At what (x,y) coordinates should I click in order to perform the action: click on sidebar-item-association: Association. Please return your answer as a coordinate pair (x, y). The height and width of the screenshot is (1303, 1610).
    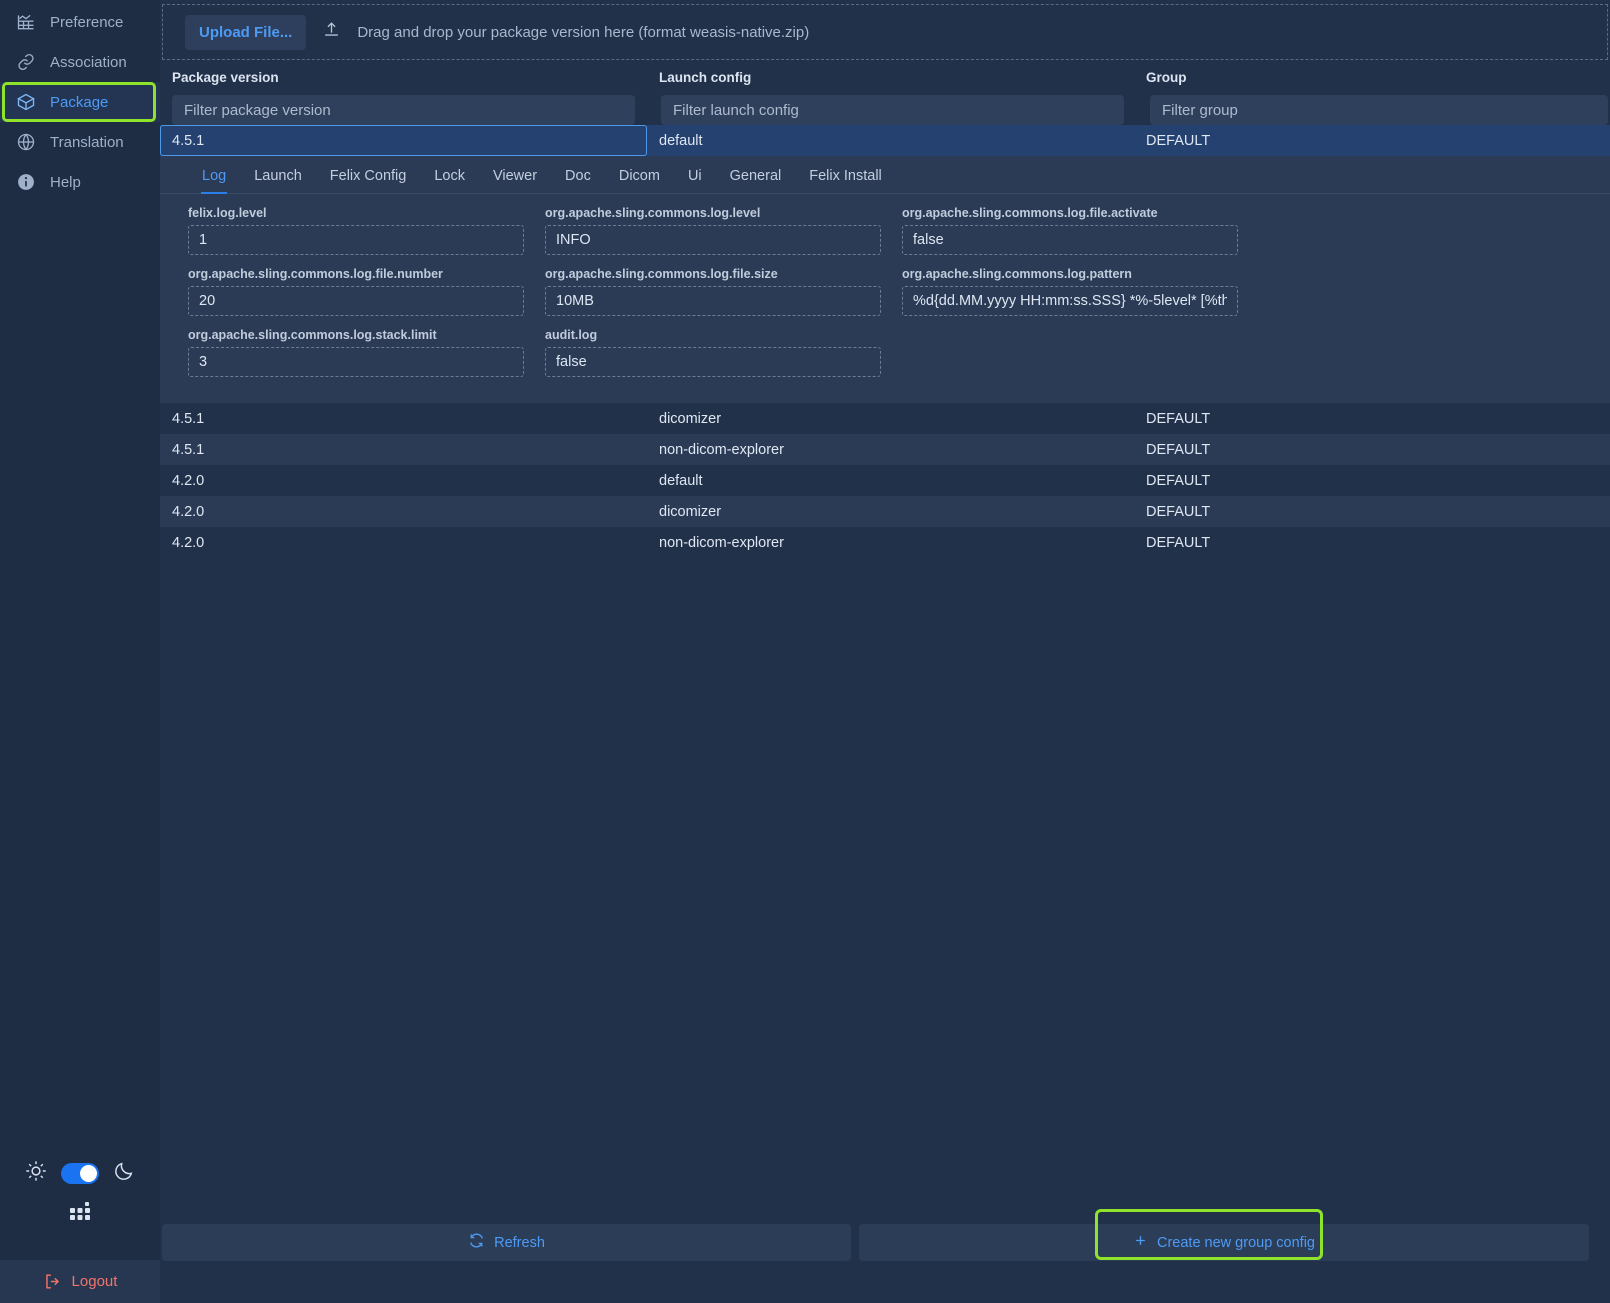
    Looking at the image, I should click on (80, 62).